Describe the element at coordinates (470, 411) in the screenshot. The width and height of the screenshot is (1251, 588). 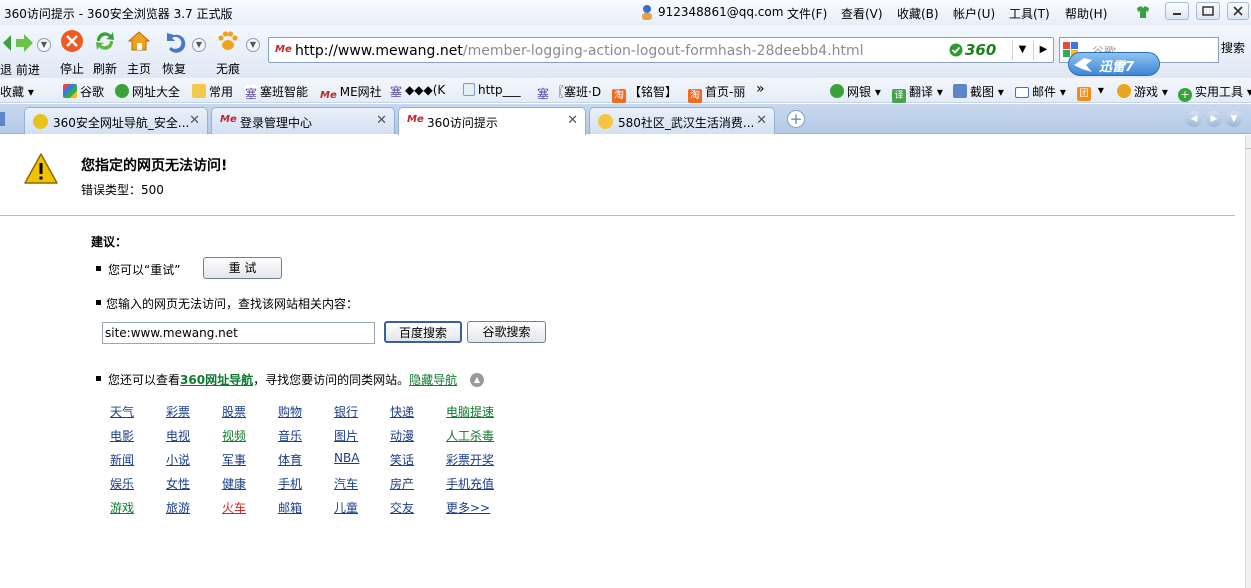
I see `cat-pc-speedup: 电脑提速` at that location.